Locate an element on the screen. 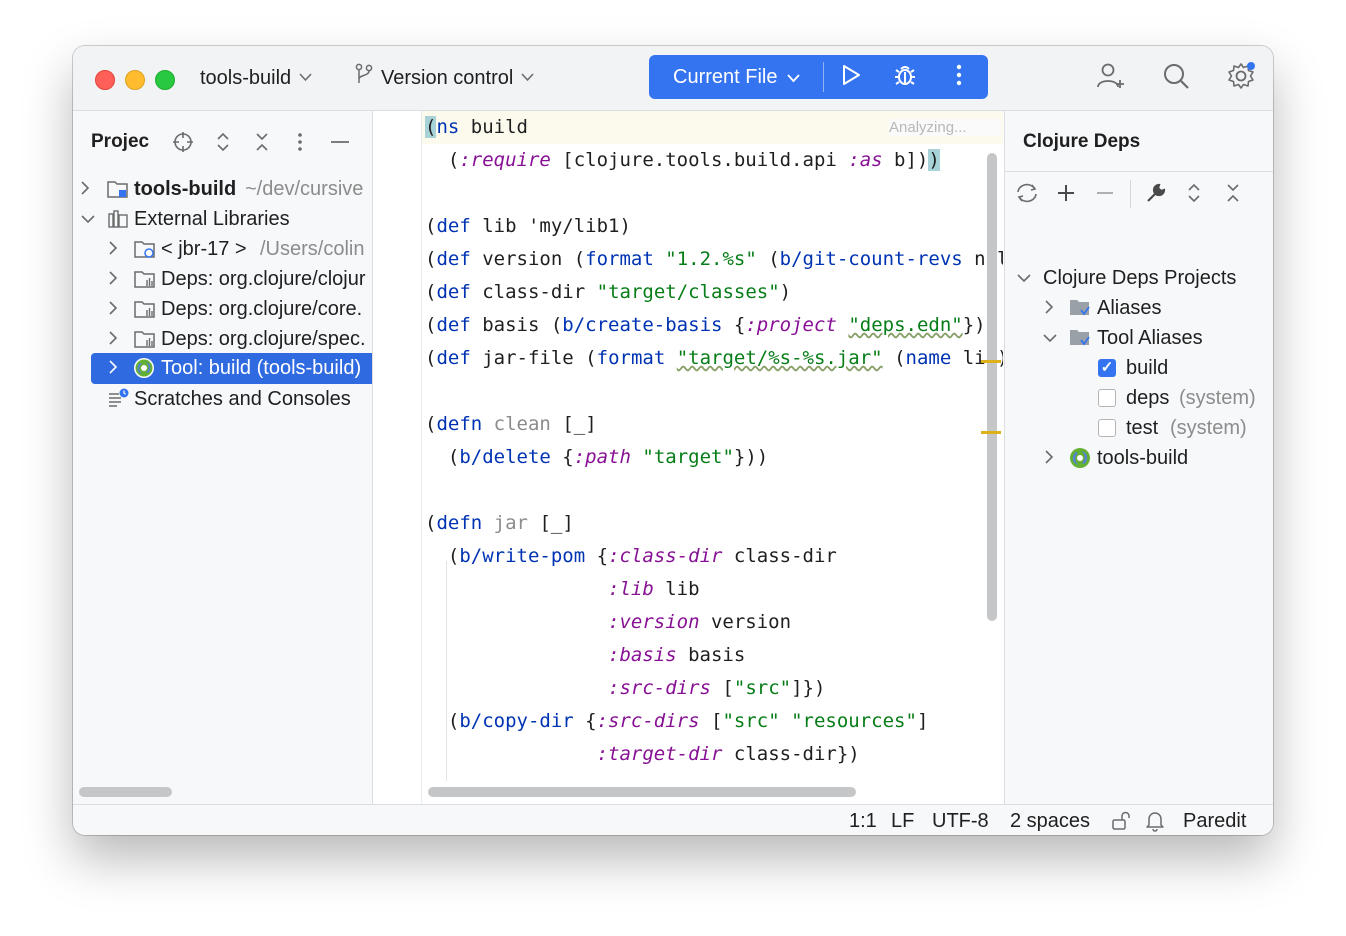 The image size is (1346, 936). locate-icon is located at coordinates (183, 142).